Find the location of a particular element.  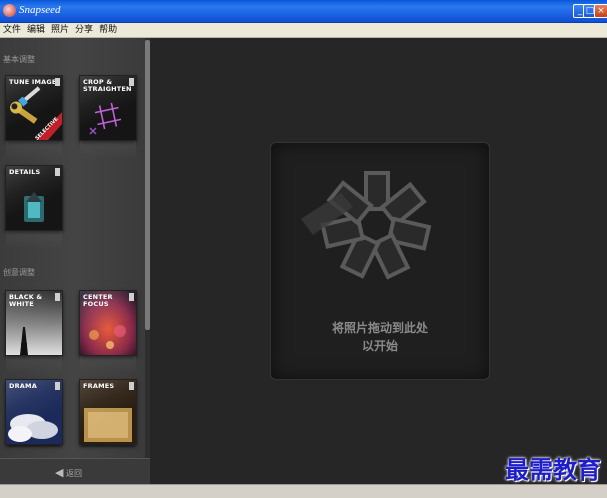

menu-share: 分享 is located at coordinates (84, 30).